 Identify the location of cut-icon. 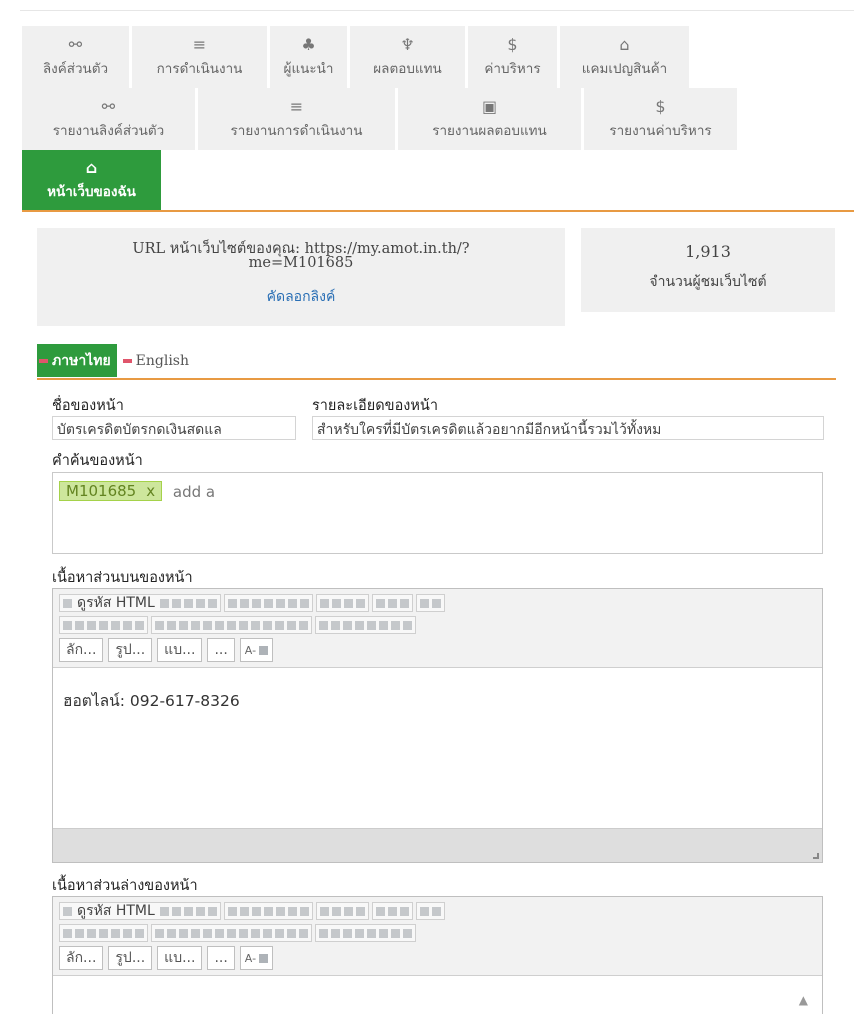
(232, 911).